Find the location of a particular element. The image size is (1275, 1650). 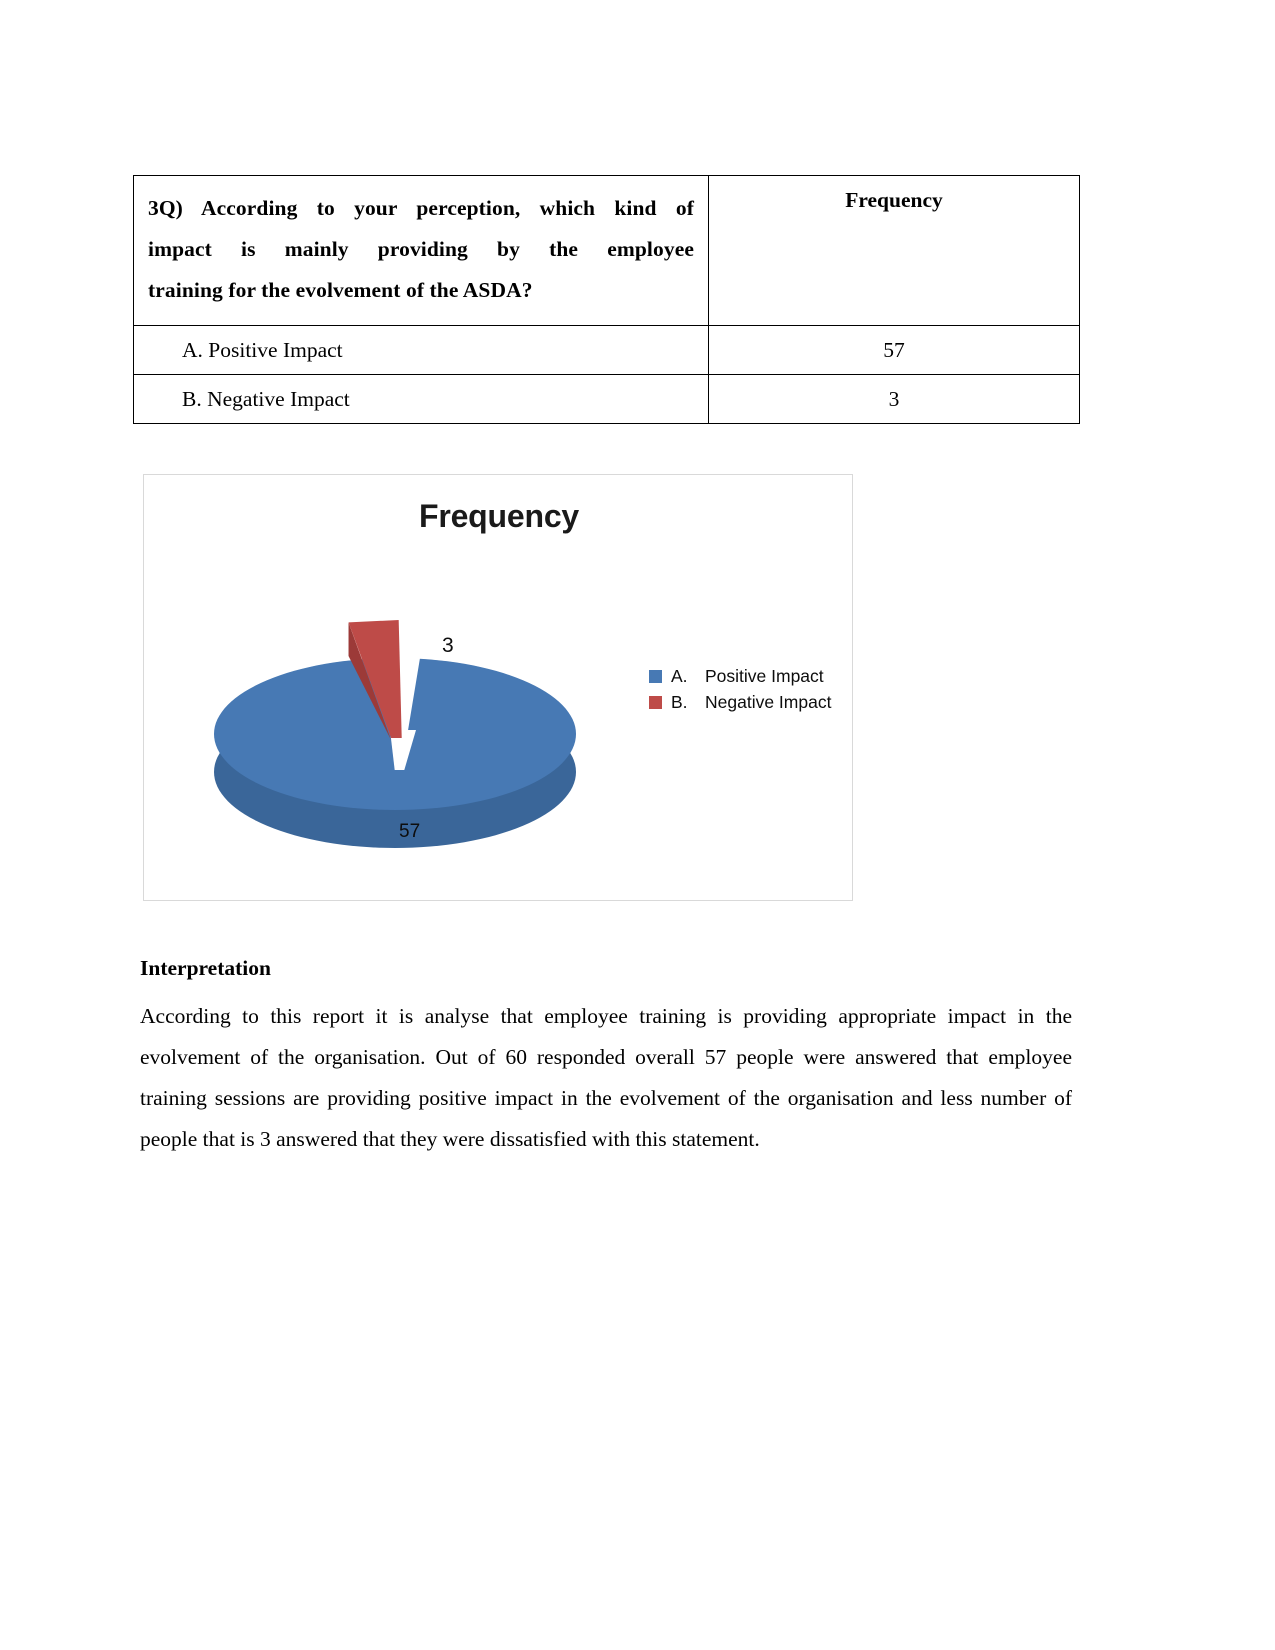

option-value-positive: 57 is located at coordinates (894, 350).